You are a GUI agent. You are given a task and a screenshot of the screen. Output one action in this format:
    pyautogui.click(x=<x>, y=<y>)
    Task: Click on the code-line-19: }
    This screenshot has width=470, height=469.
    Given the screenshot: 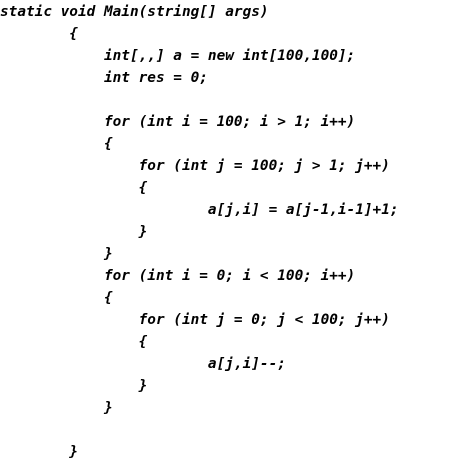 What is the action you would take?
    pyautogui.click(x=56, y=408)
    